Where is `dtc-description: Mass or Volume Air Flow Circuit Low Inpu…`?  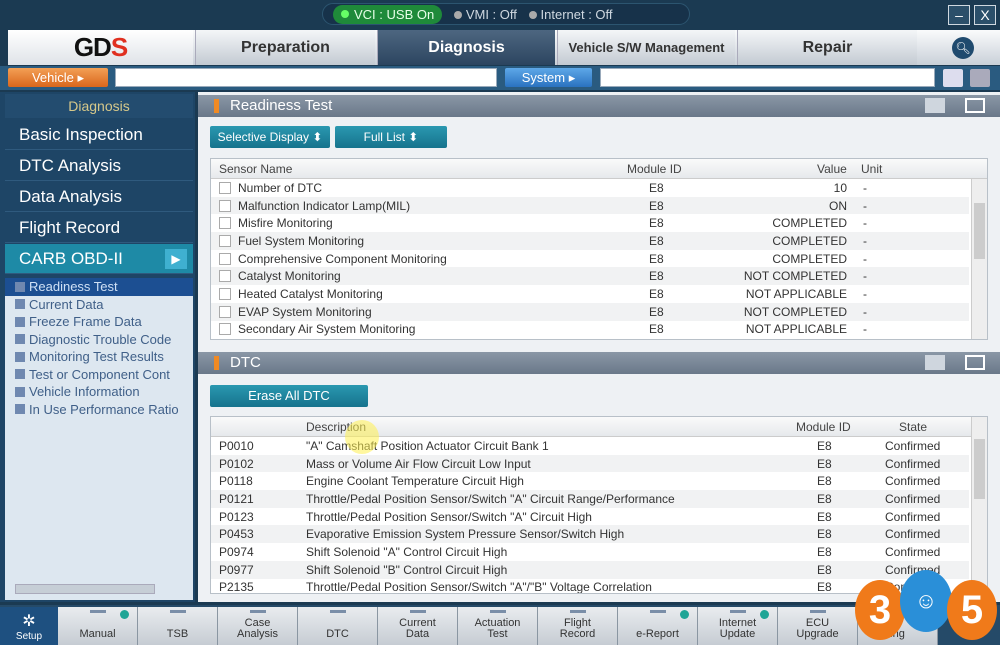 dtc-description: Mass or Volume Air Flow Circuit Low Inpu… is located at coordinates (418, 463).